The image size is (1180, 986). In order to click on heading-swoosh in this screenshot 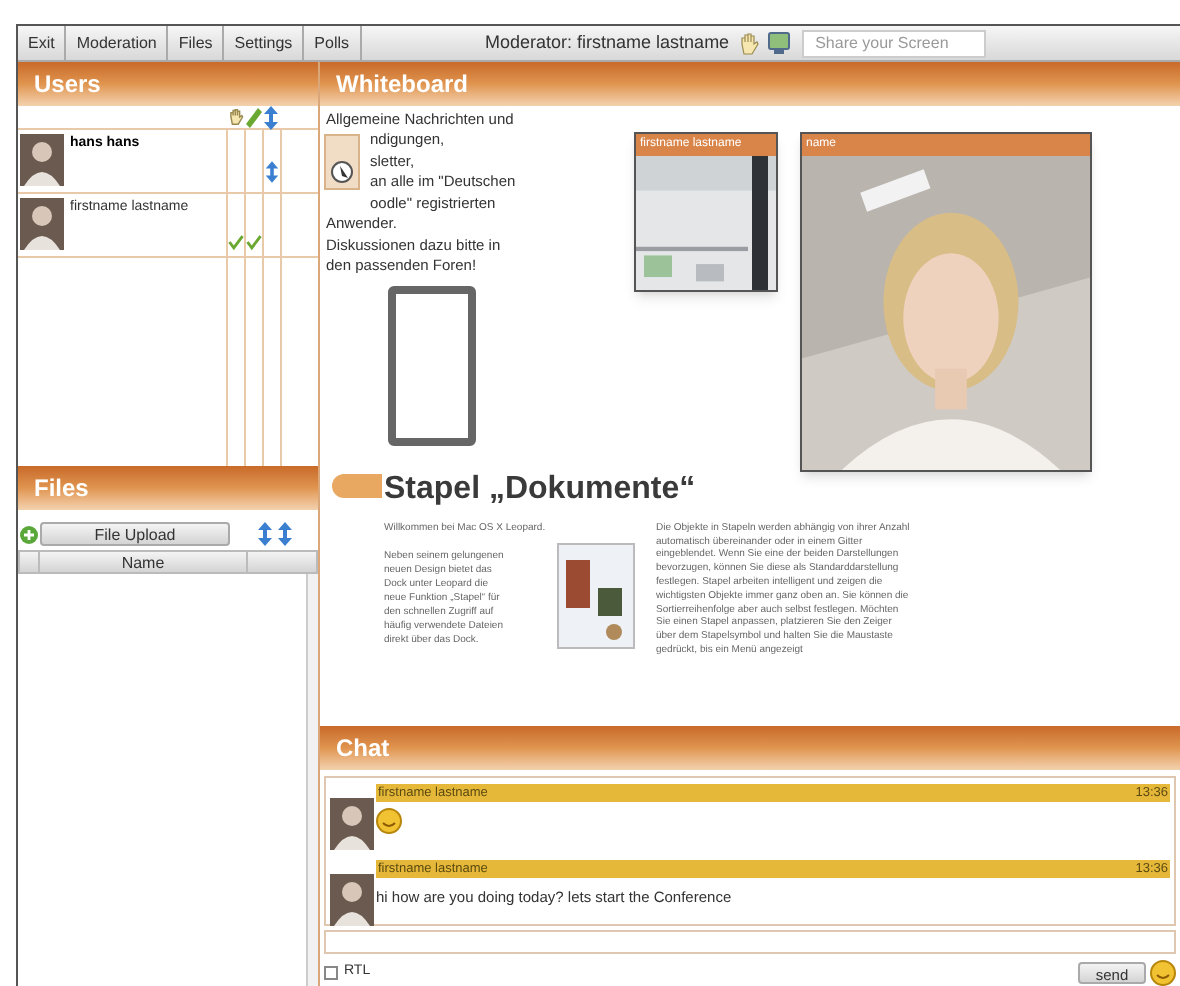, I will do `click(357, 485)`.